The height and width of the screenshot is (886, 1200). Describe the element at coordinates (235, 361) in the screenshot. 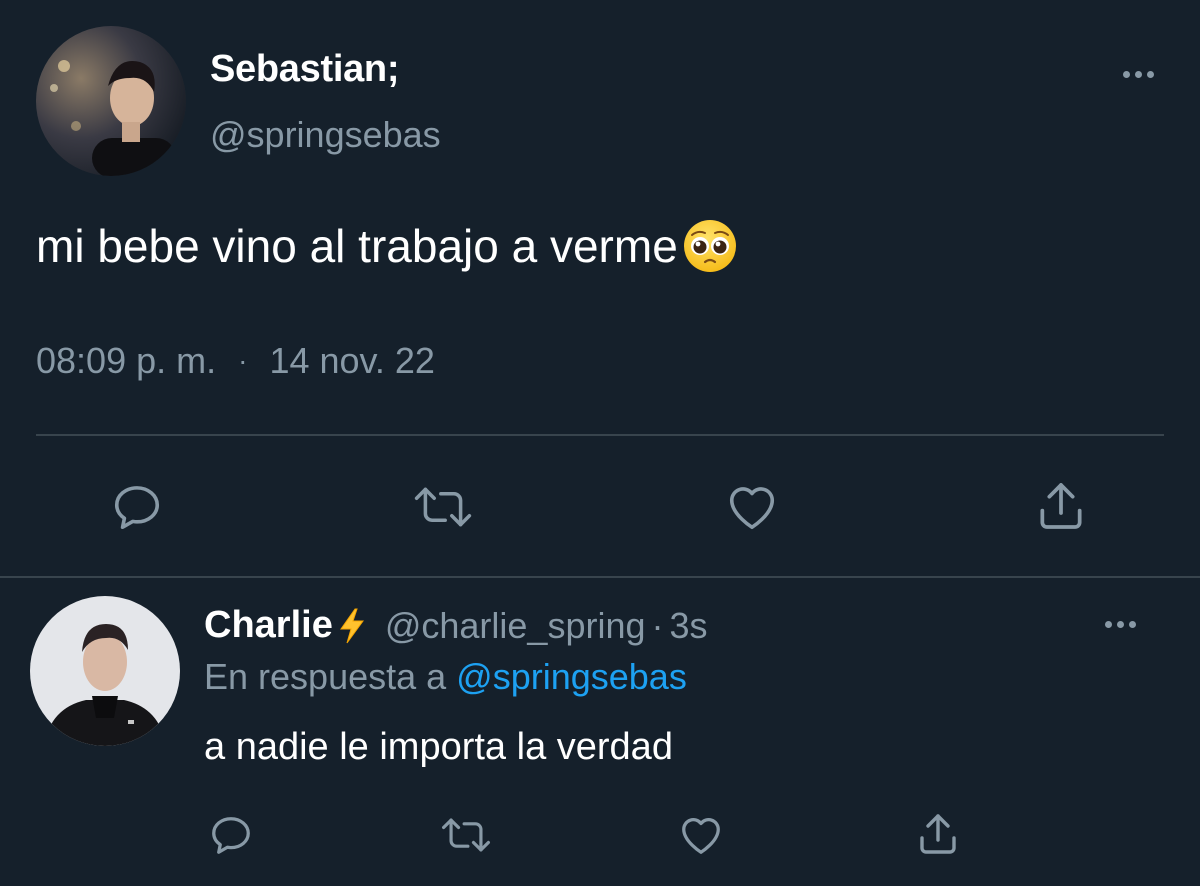

I see `tweet-timestamp: 08:09 p. m. · 14 nov. 22` at that location.